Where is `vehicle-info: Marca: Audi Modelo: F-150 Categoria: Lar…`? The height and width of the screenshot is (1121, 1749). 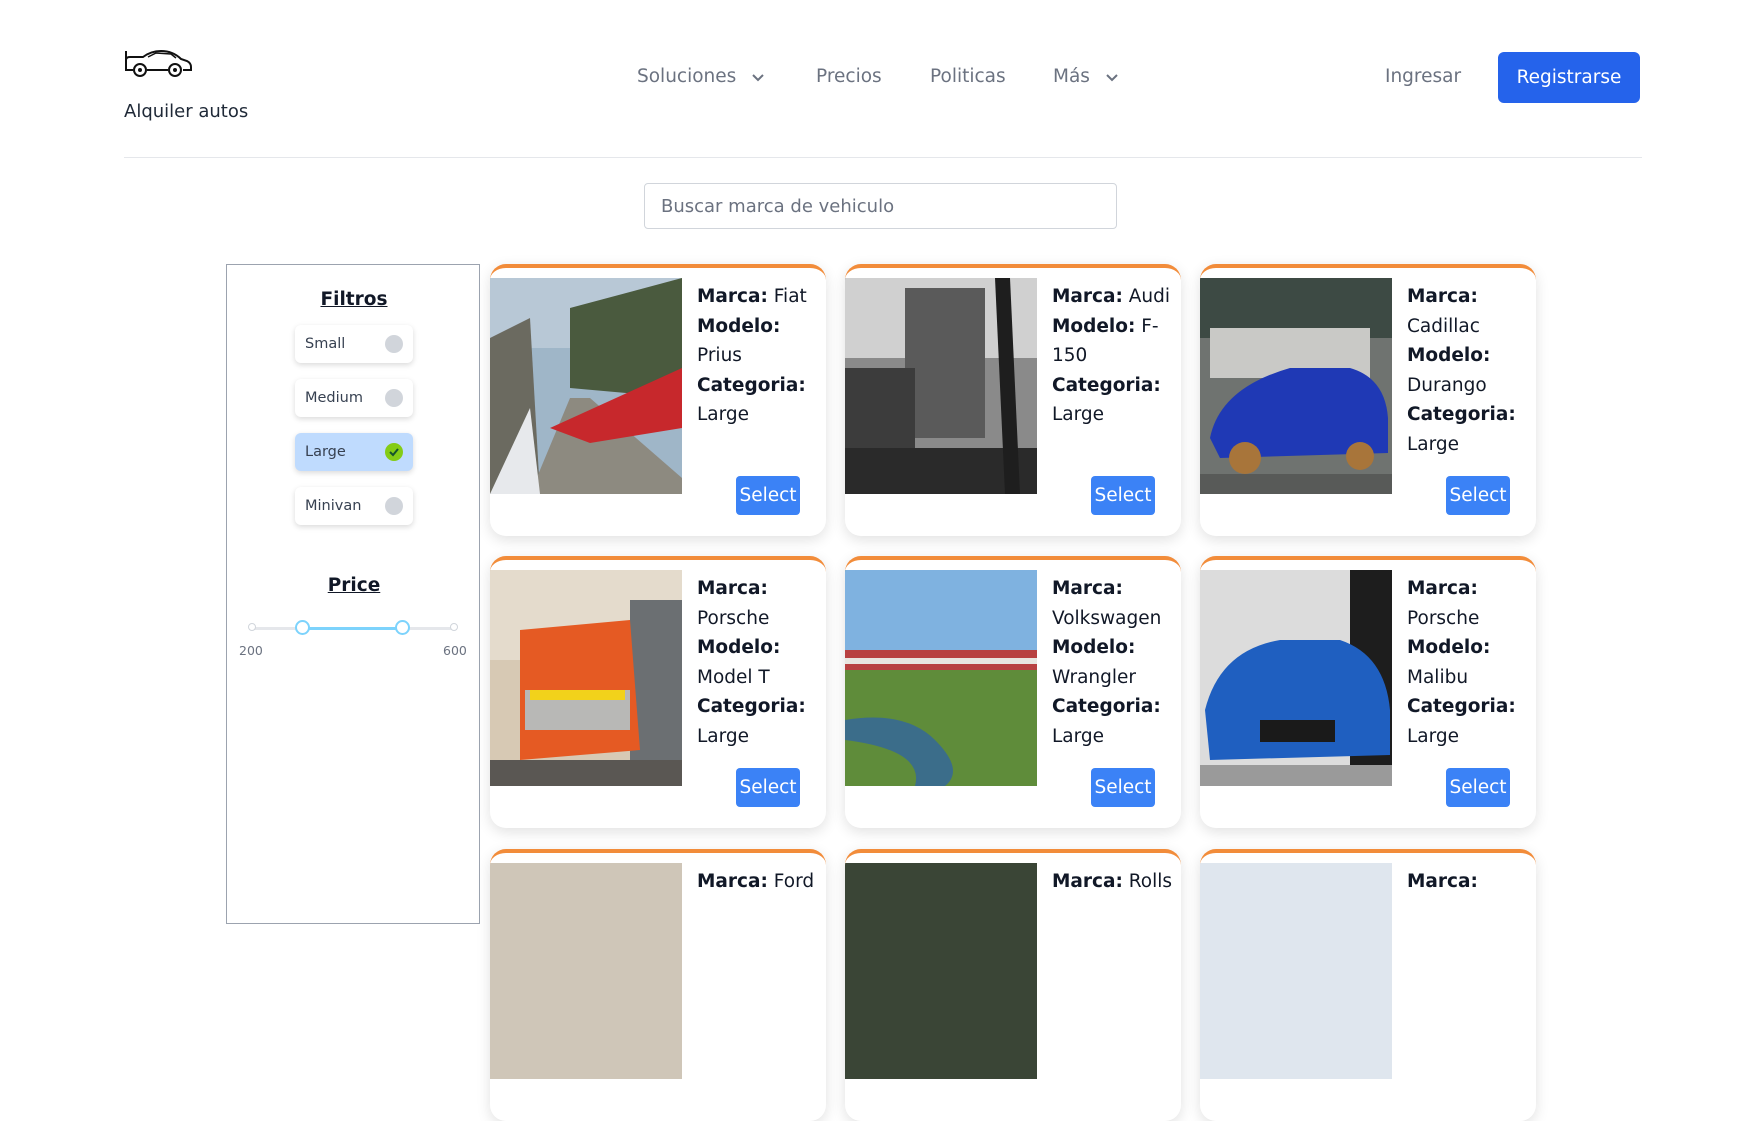 vehicle-info: Marca: Audi Modelo: F-150 Categoria: Lar… is located at coordinates (1114, 356).